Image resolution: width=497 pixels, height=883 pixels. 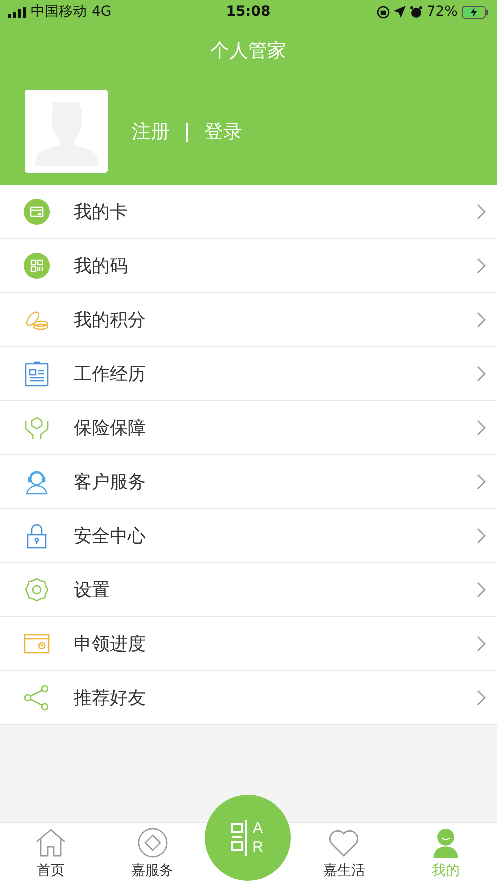 What do you see at coordinates (238, 838) in the screenshot?
I see `qr-icon` at bounding box center [238, 838].